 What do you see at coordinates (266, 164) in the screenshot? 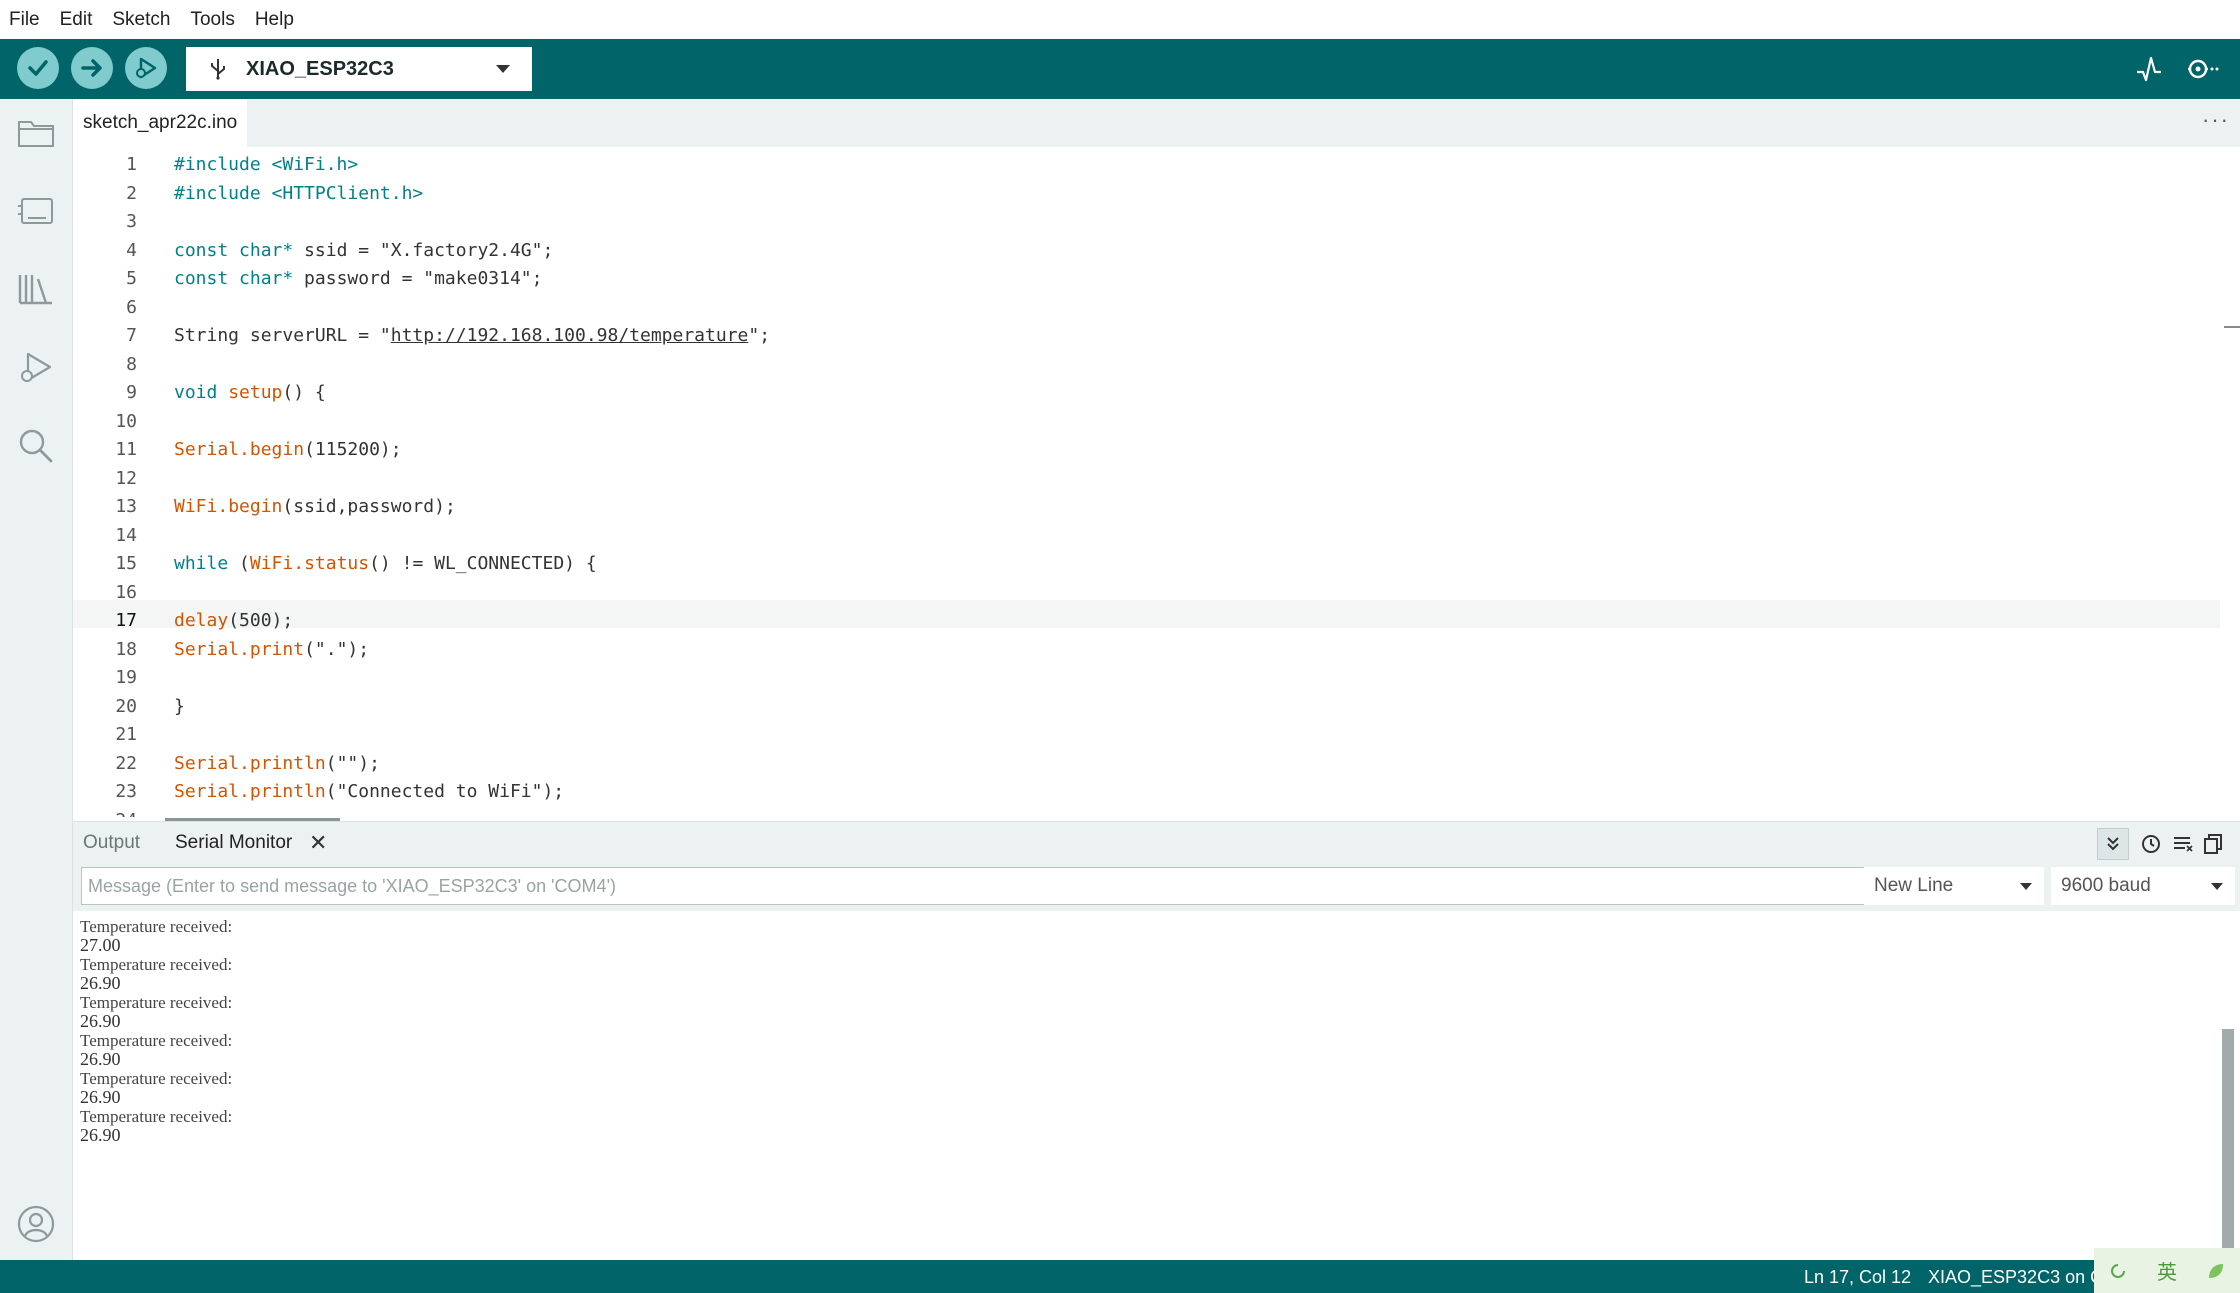
I see `code-line: #include <WiFi.h>` at bounding box center [266, 164].